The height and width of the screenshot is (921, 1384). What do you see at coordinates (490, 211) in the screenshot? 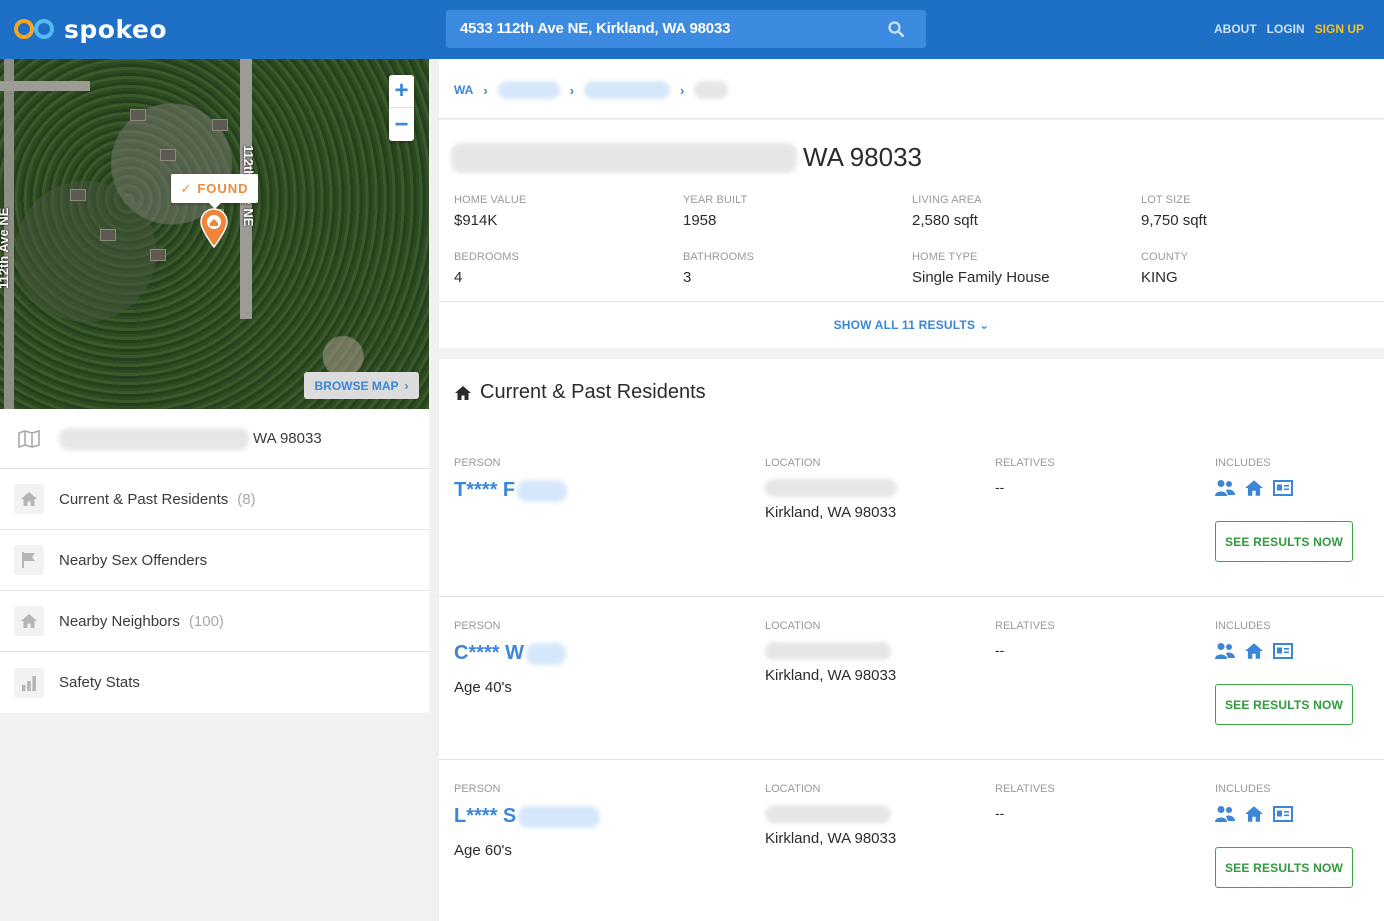
I see `fact-home-value: HOME VALUE $914K` at bounding box center [490, 211].